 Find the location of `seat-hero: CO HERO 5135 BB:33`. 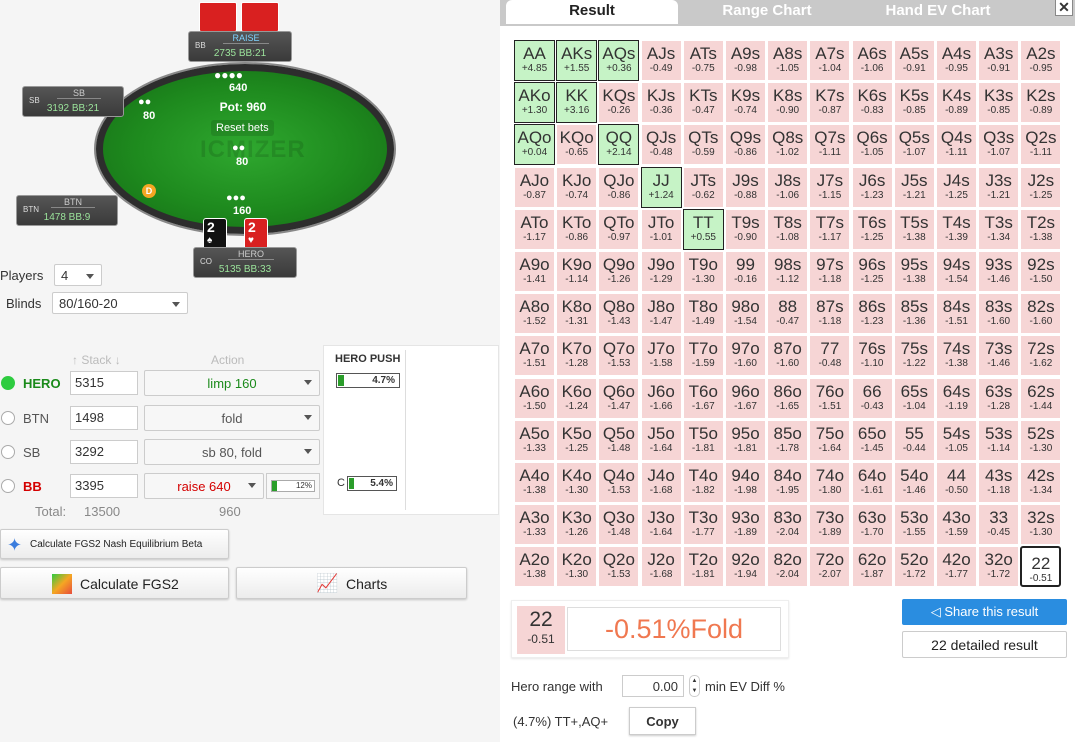

seat-hero: CO HERO 5135 BB:33 is located at coordinates (245, 262).